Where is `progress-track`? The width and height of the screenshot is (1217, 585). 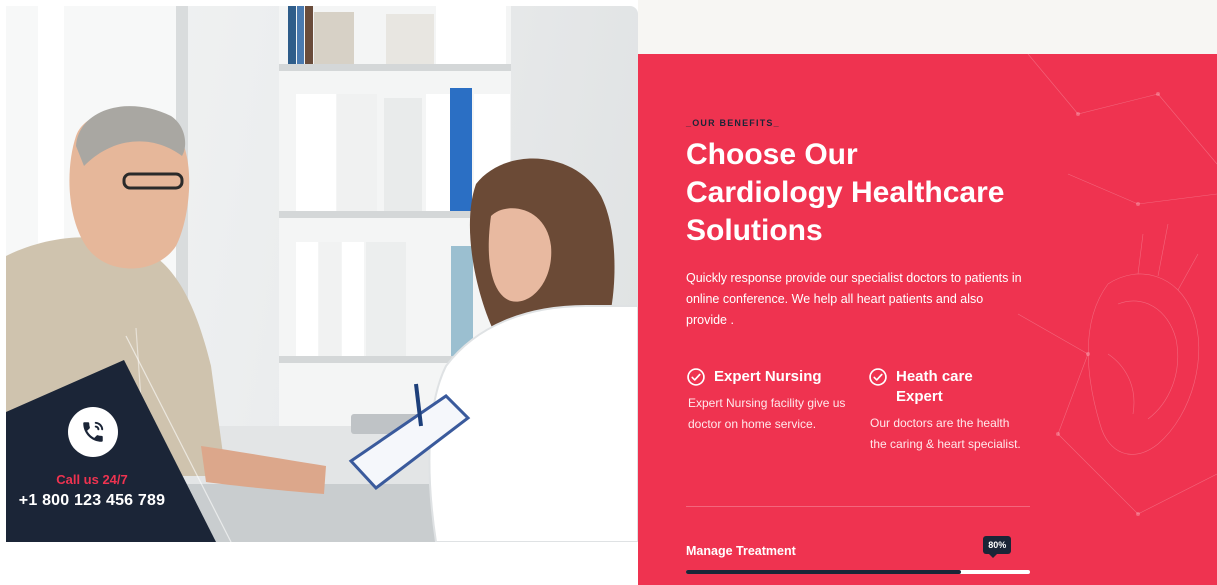 progress-track is located at coordinates (858, 572).